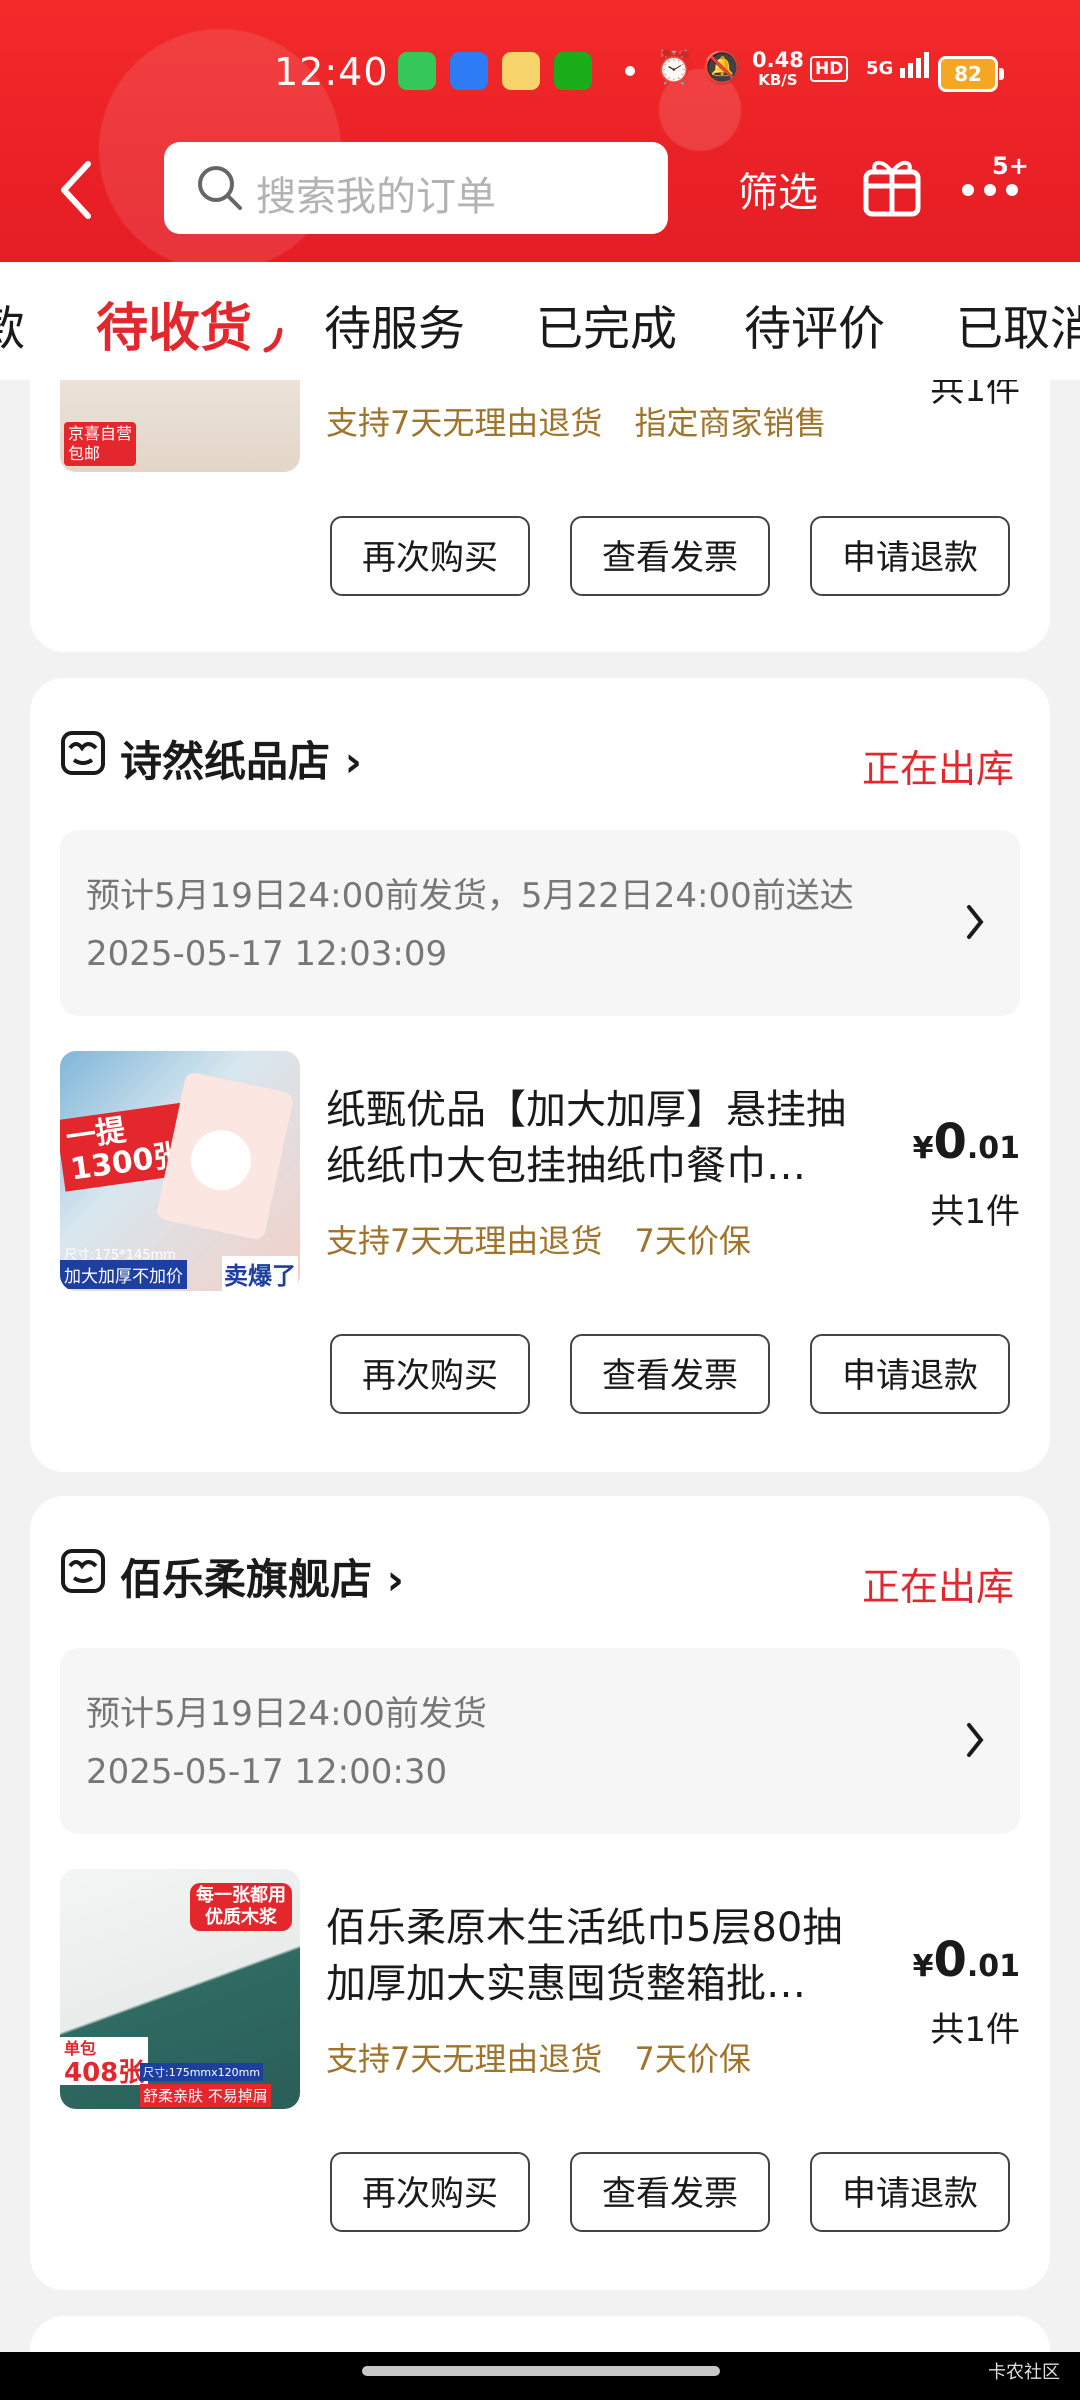 The height and width of the screenshot is (2400, 1080). I want to click on thumbnail-text: 尺寸:175mmx120mm, so click(202, 2072).